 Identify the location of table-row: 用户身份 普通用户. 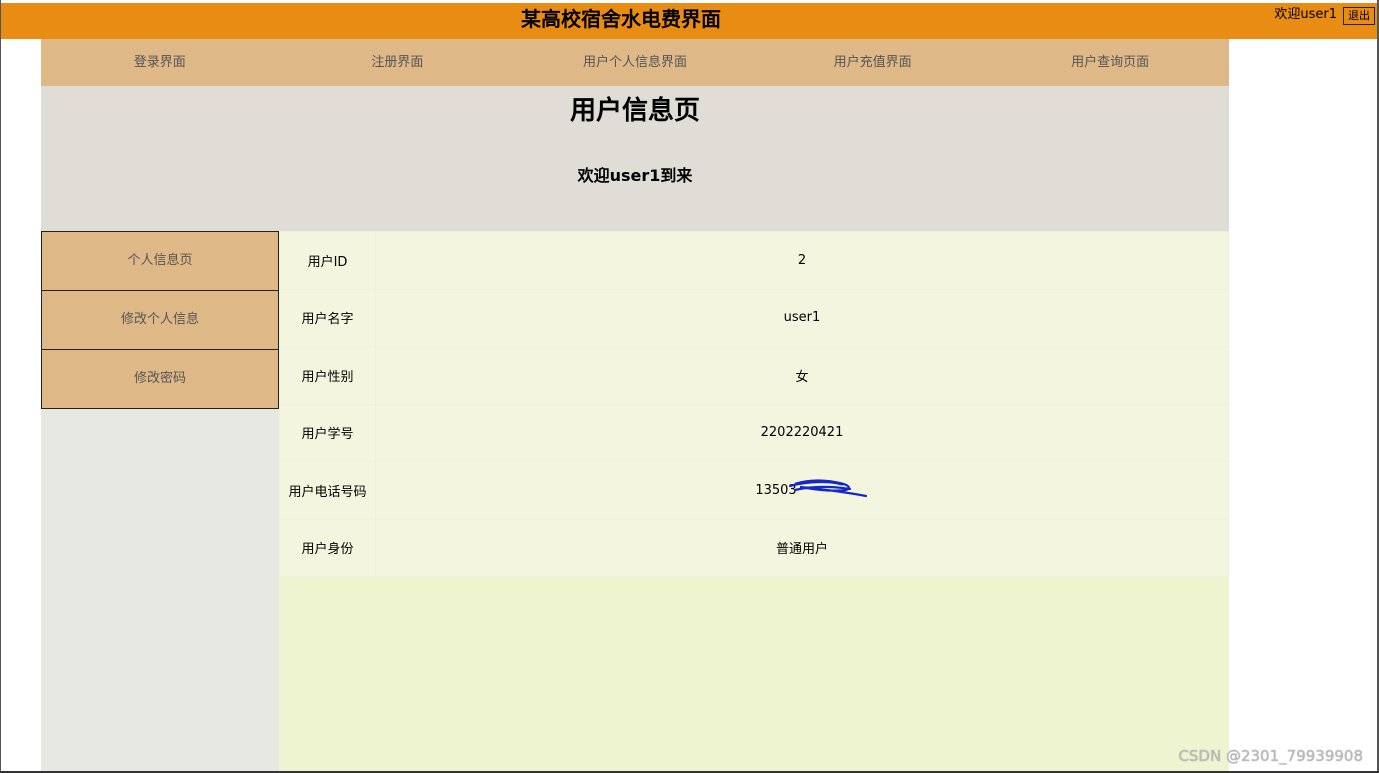
(754, 547).